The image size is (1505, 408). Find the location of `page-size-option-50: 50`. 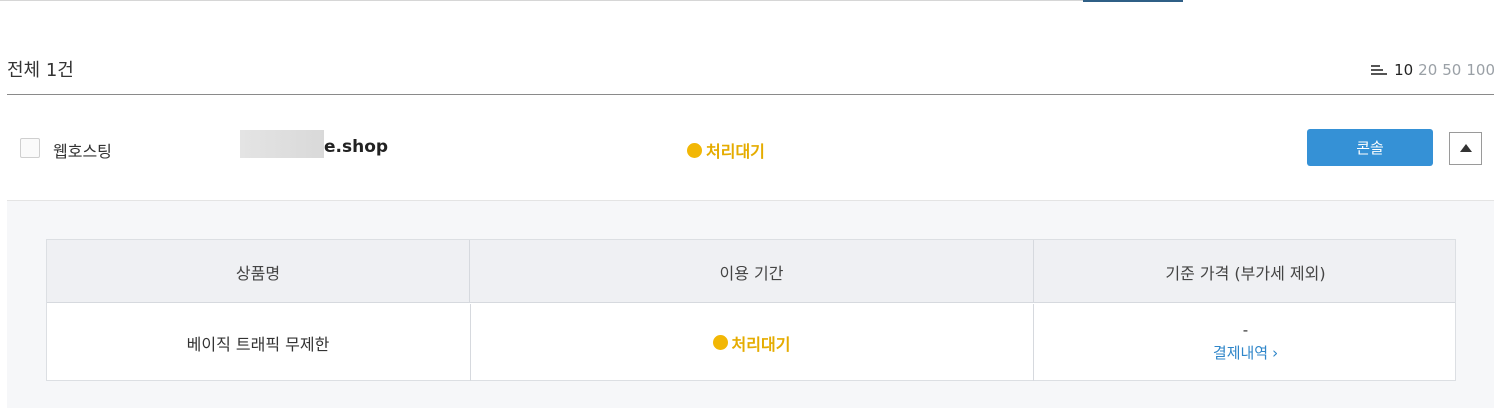

page-size-option-50: 50 is located at coordinates (1451, 70).